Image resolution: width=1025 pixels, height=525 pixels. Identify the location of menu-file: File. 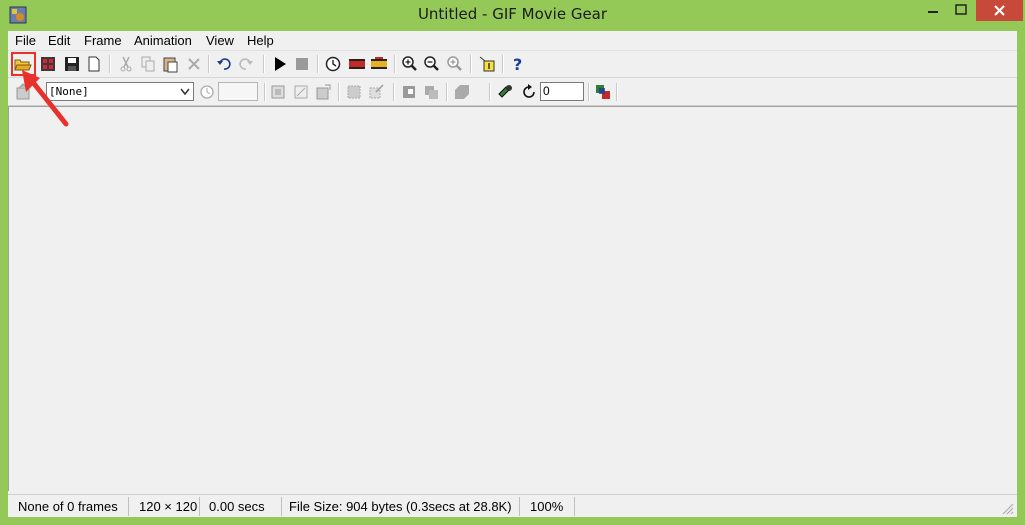
(25, 40).